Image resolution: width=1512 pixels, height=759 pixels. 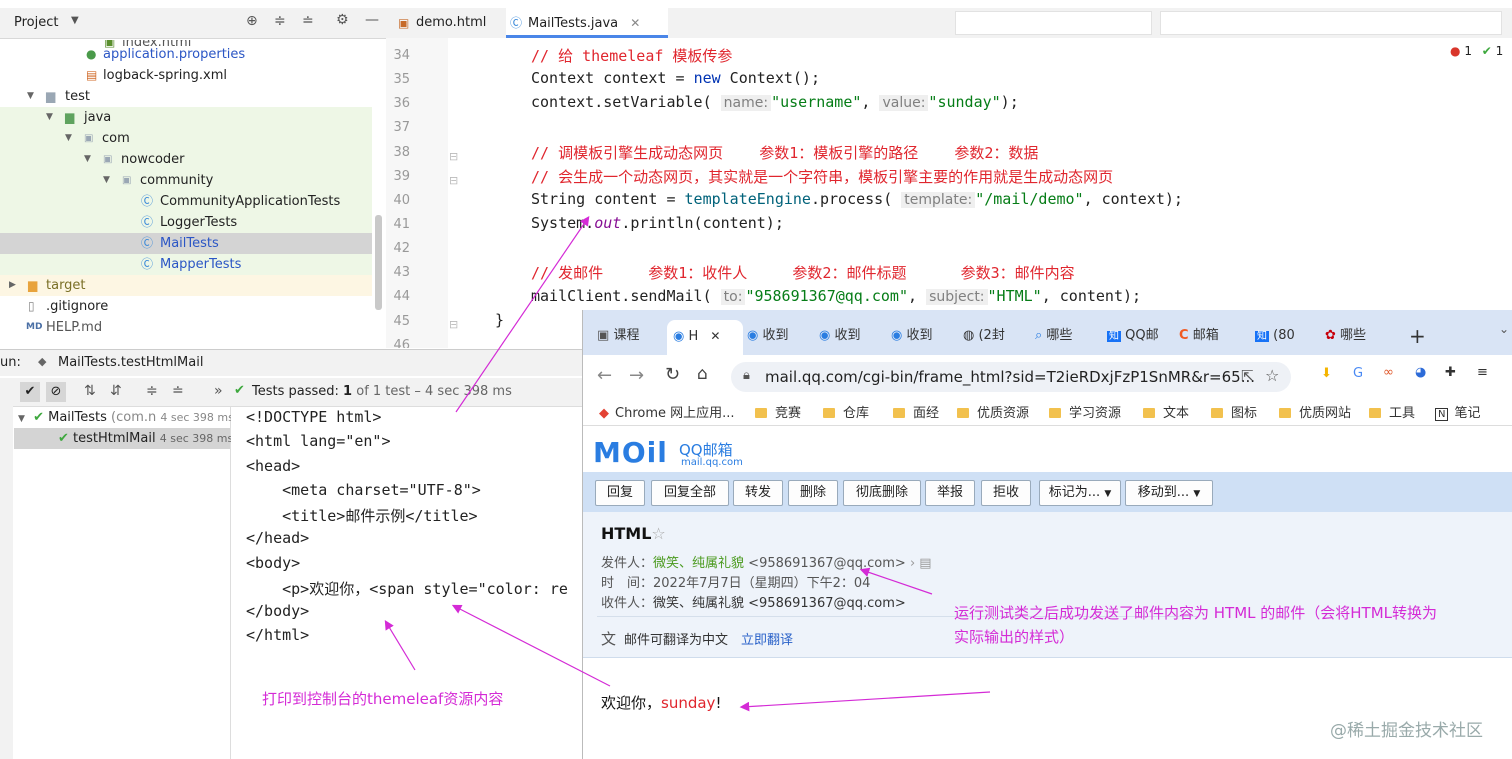 I want to click on annotation-text-right-2: 实际输出的样式）, so click(x=1014, y=637).